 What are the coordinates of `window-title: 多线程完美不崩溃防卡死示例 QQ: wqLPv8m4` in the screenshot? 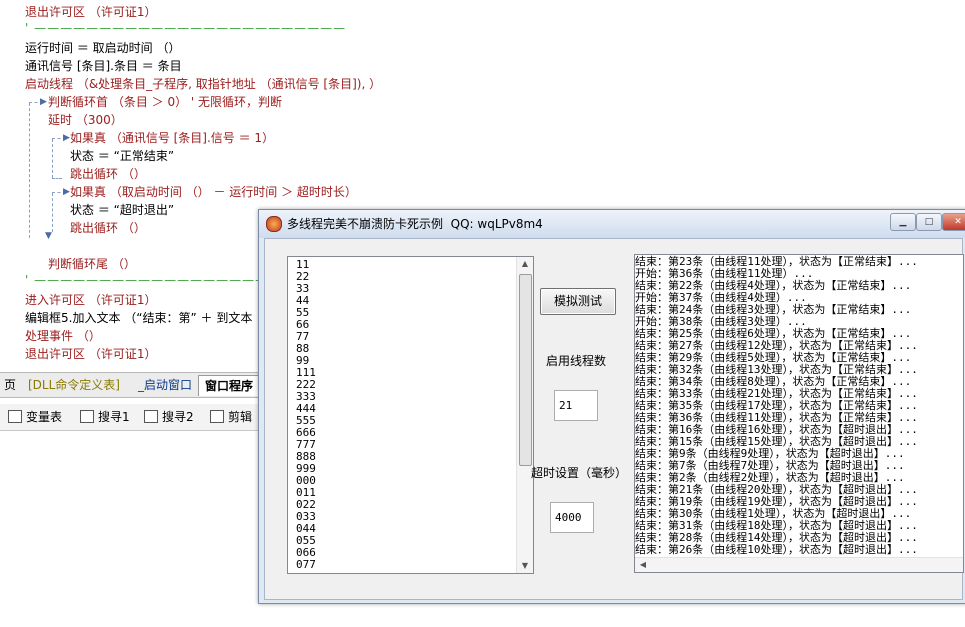 It's located at (415, 223).